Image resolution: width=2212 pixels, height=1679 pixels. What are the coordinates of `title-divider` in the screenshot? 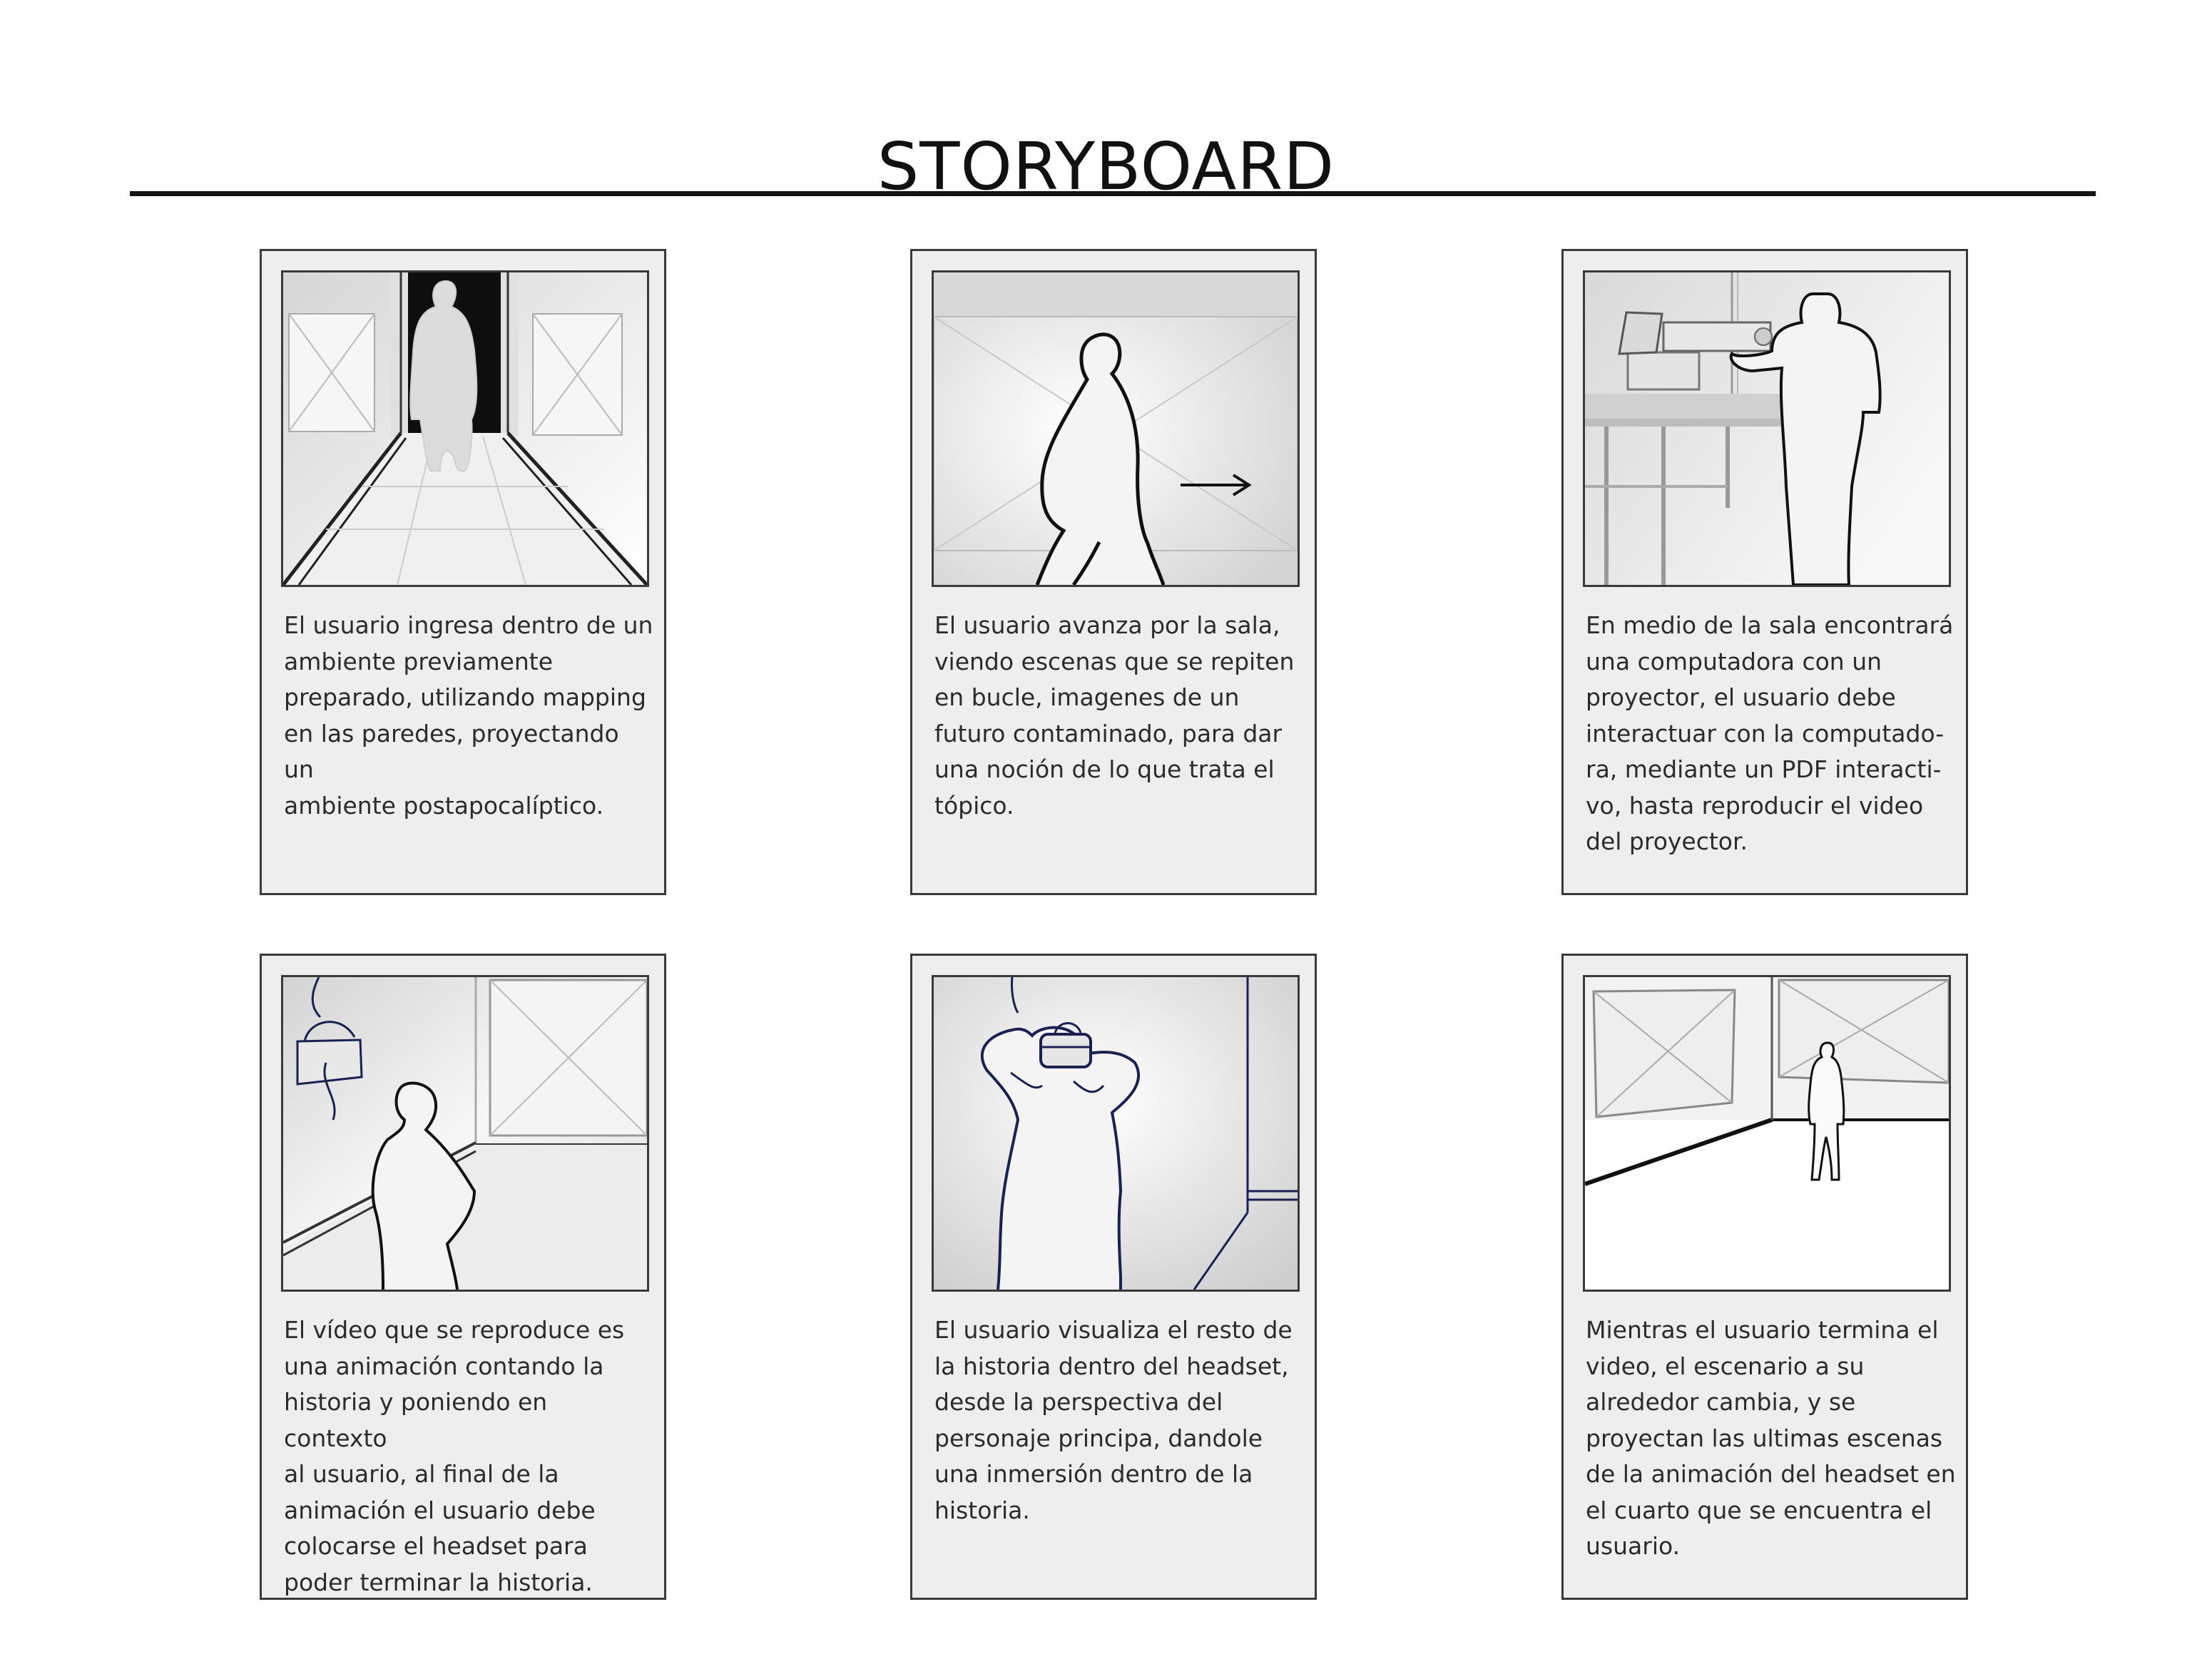 It's located at (1113, 193).